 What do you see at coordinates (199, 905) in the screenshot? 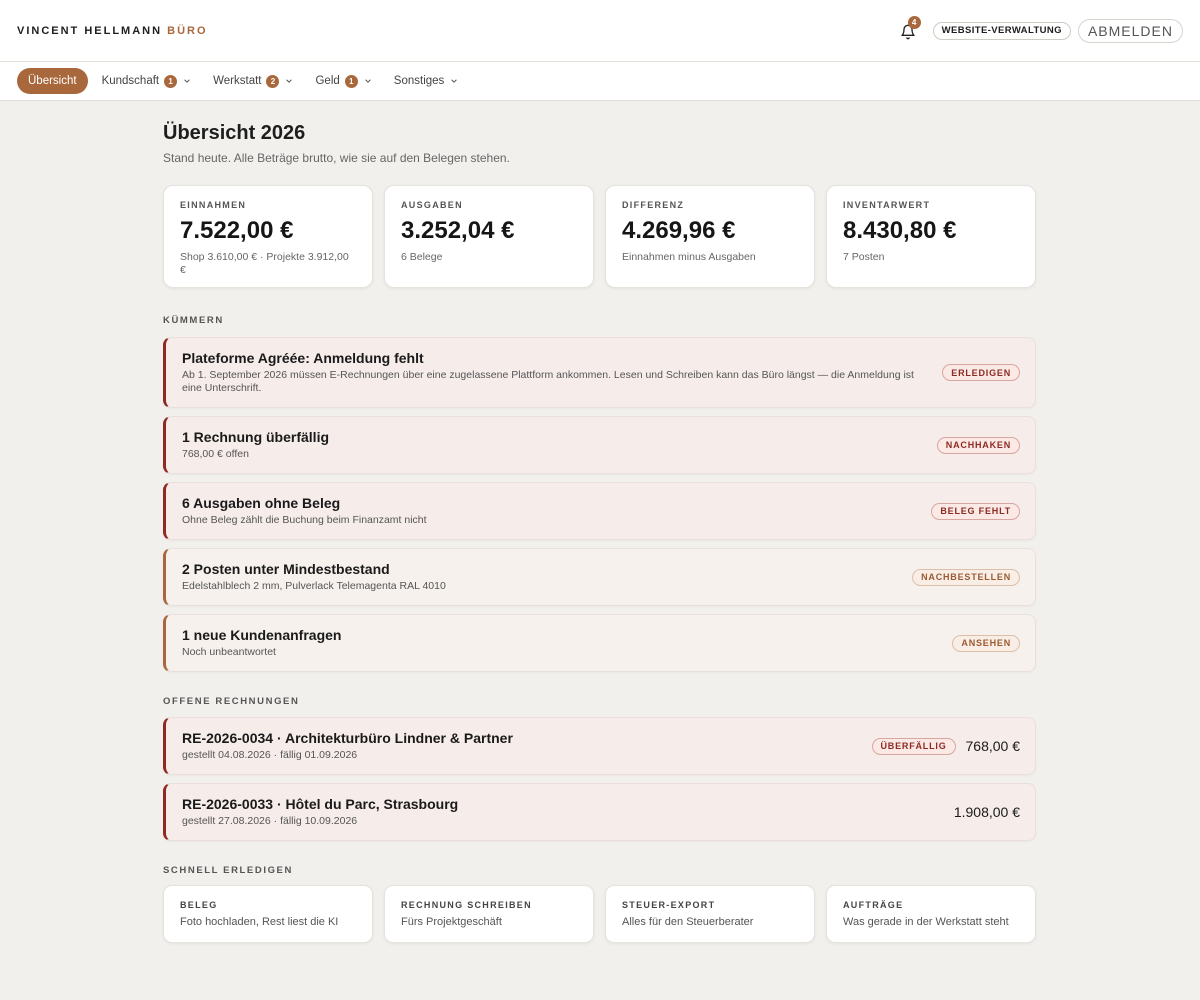
I see `quick-action-label: BELEG` at bounding box center [199, 905].